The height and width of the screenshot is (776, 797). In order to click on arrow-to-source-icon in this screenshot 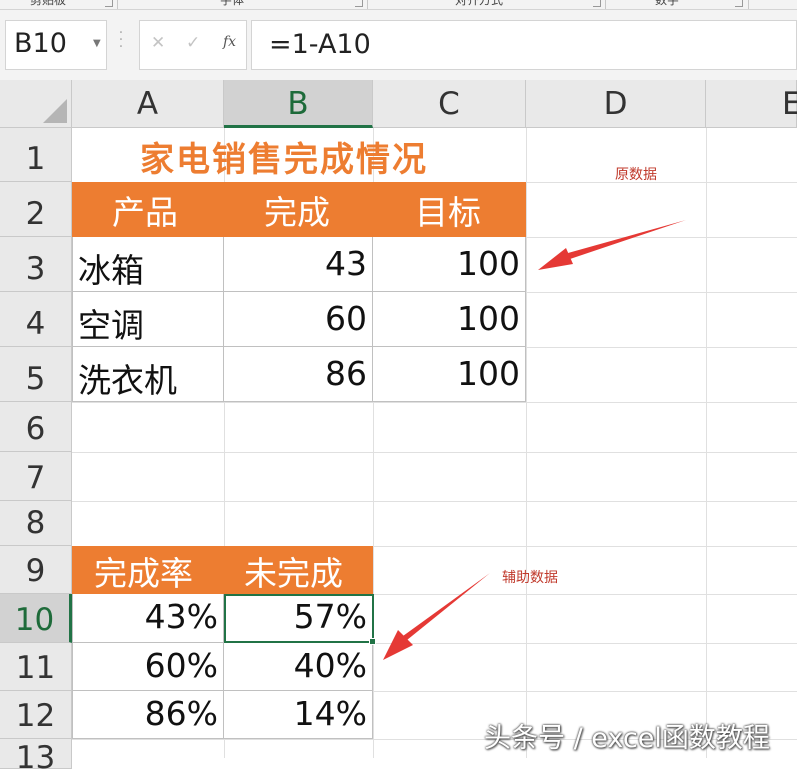, I will do `click(612, 245)`.